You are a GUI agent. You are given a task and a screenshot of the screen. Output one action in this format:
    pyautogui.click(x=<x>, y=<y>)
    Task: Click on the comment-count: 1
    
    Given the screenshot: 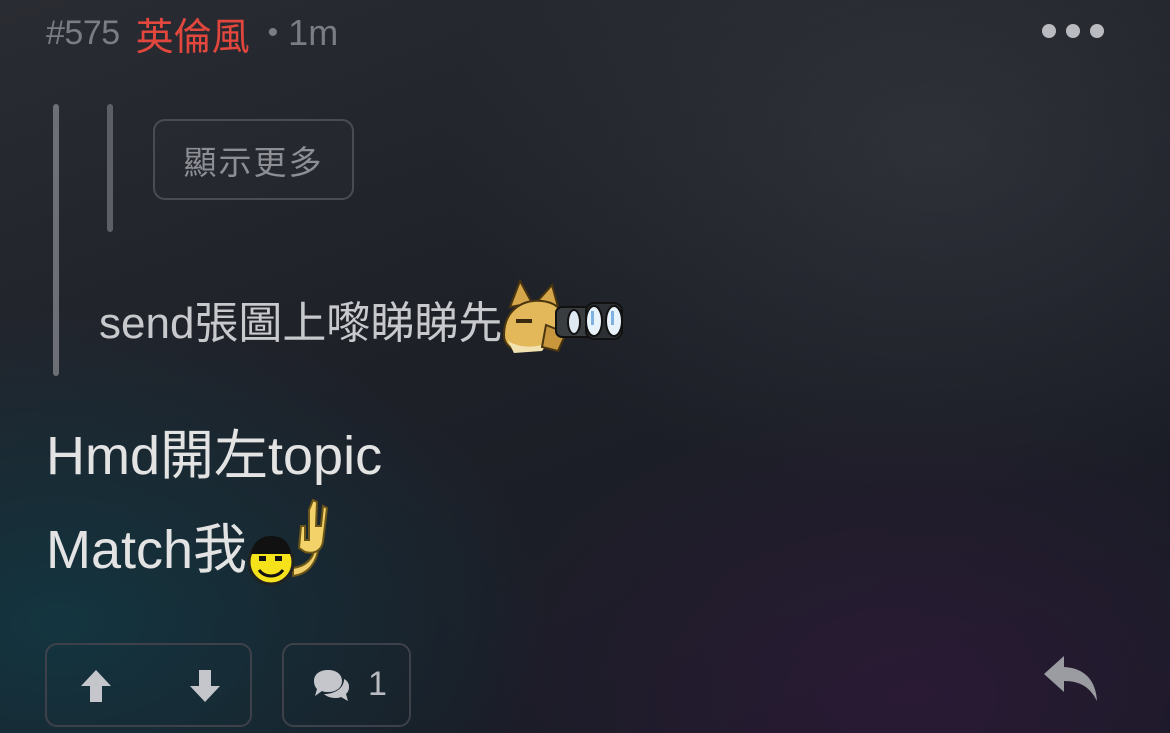 What is the action you would take?
    pyautogui.click(x=377, y=684)
    